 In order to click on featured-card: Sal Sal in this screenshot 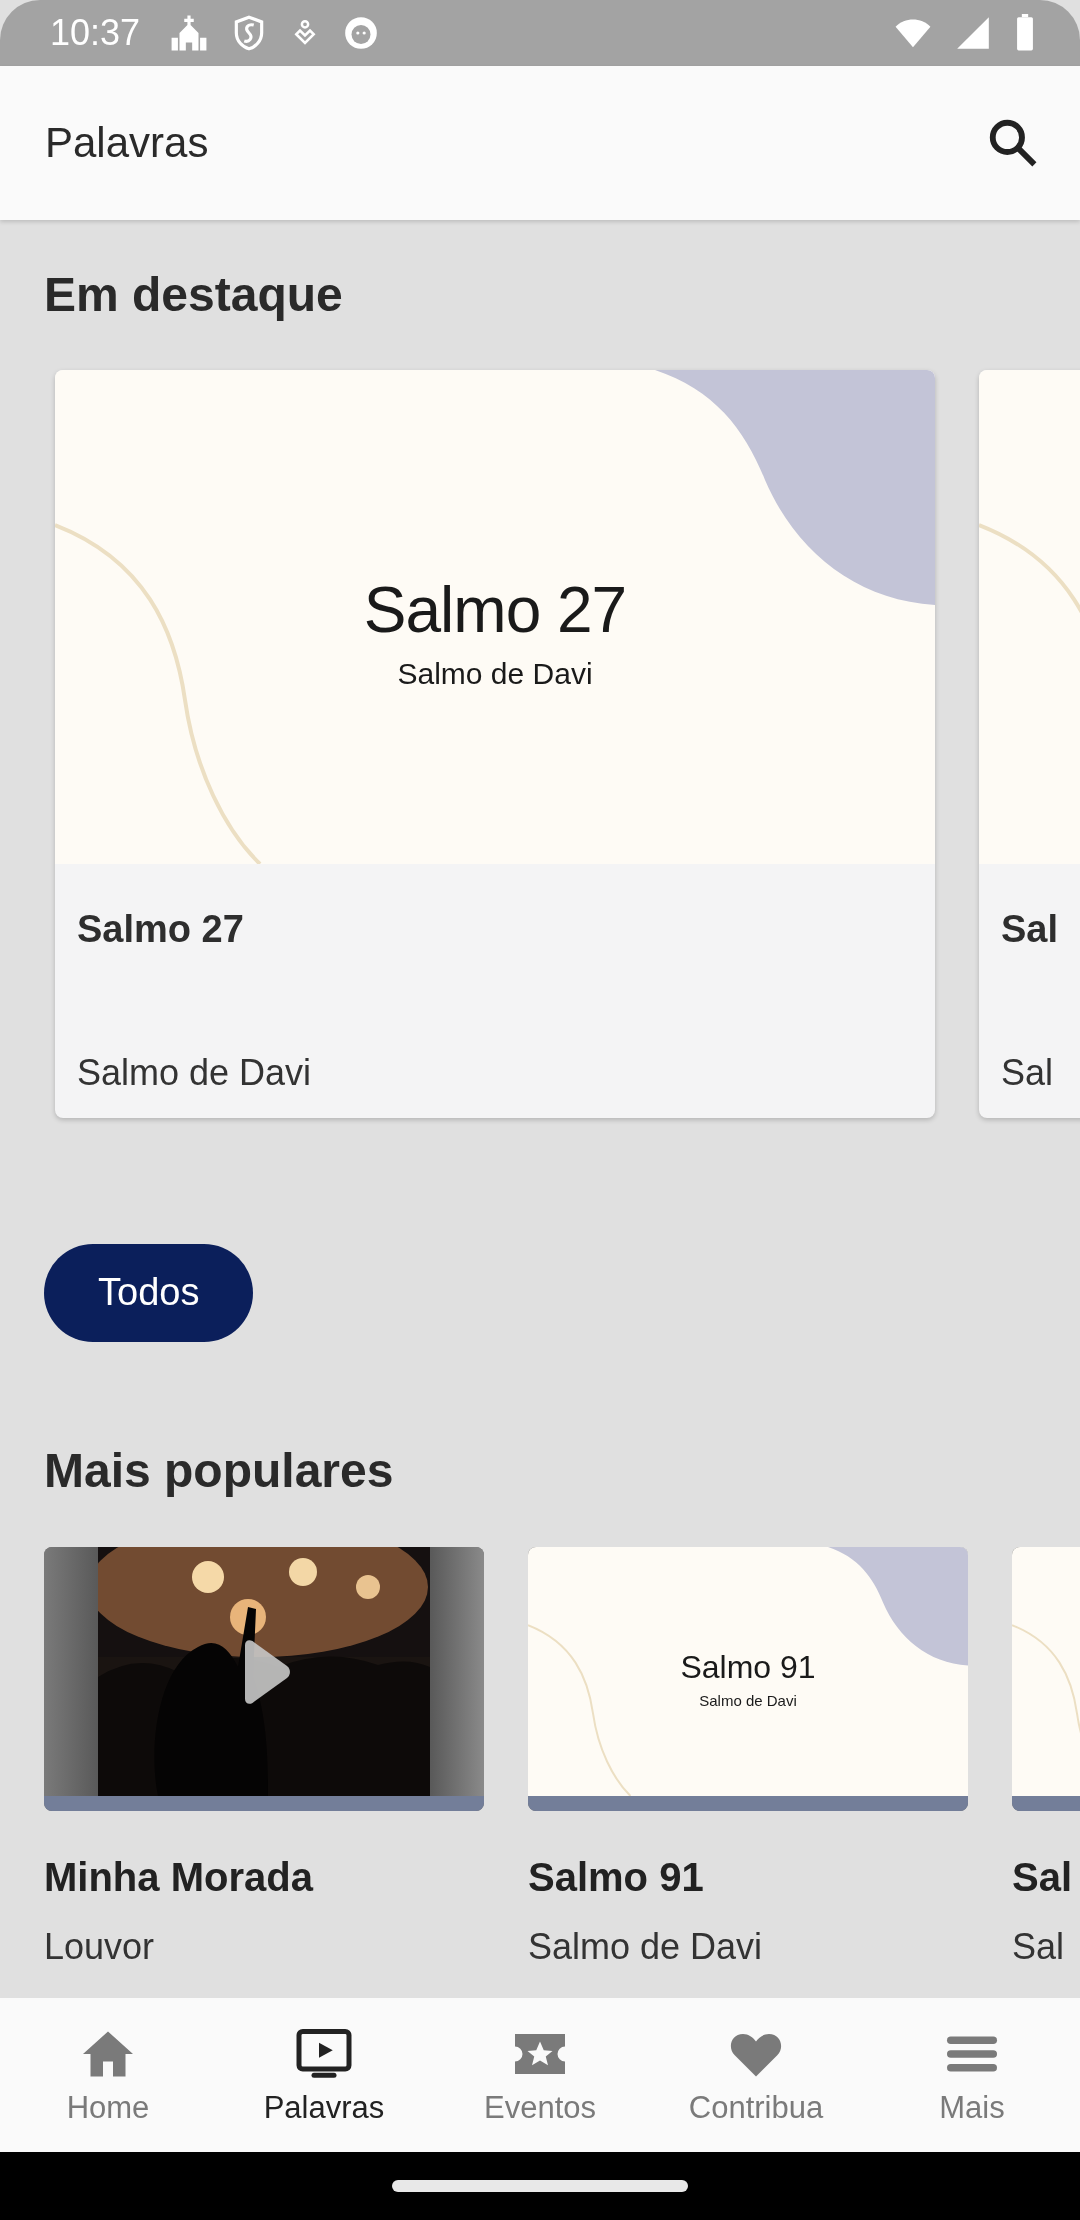, I will do `click(1029, 743)`.